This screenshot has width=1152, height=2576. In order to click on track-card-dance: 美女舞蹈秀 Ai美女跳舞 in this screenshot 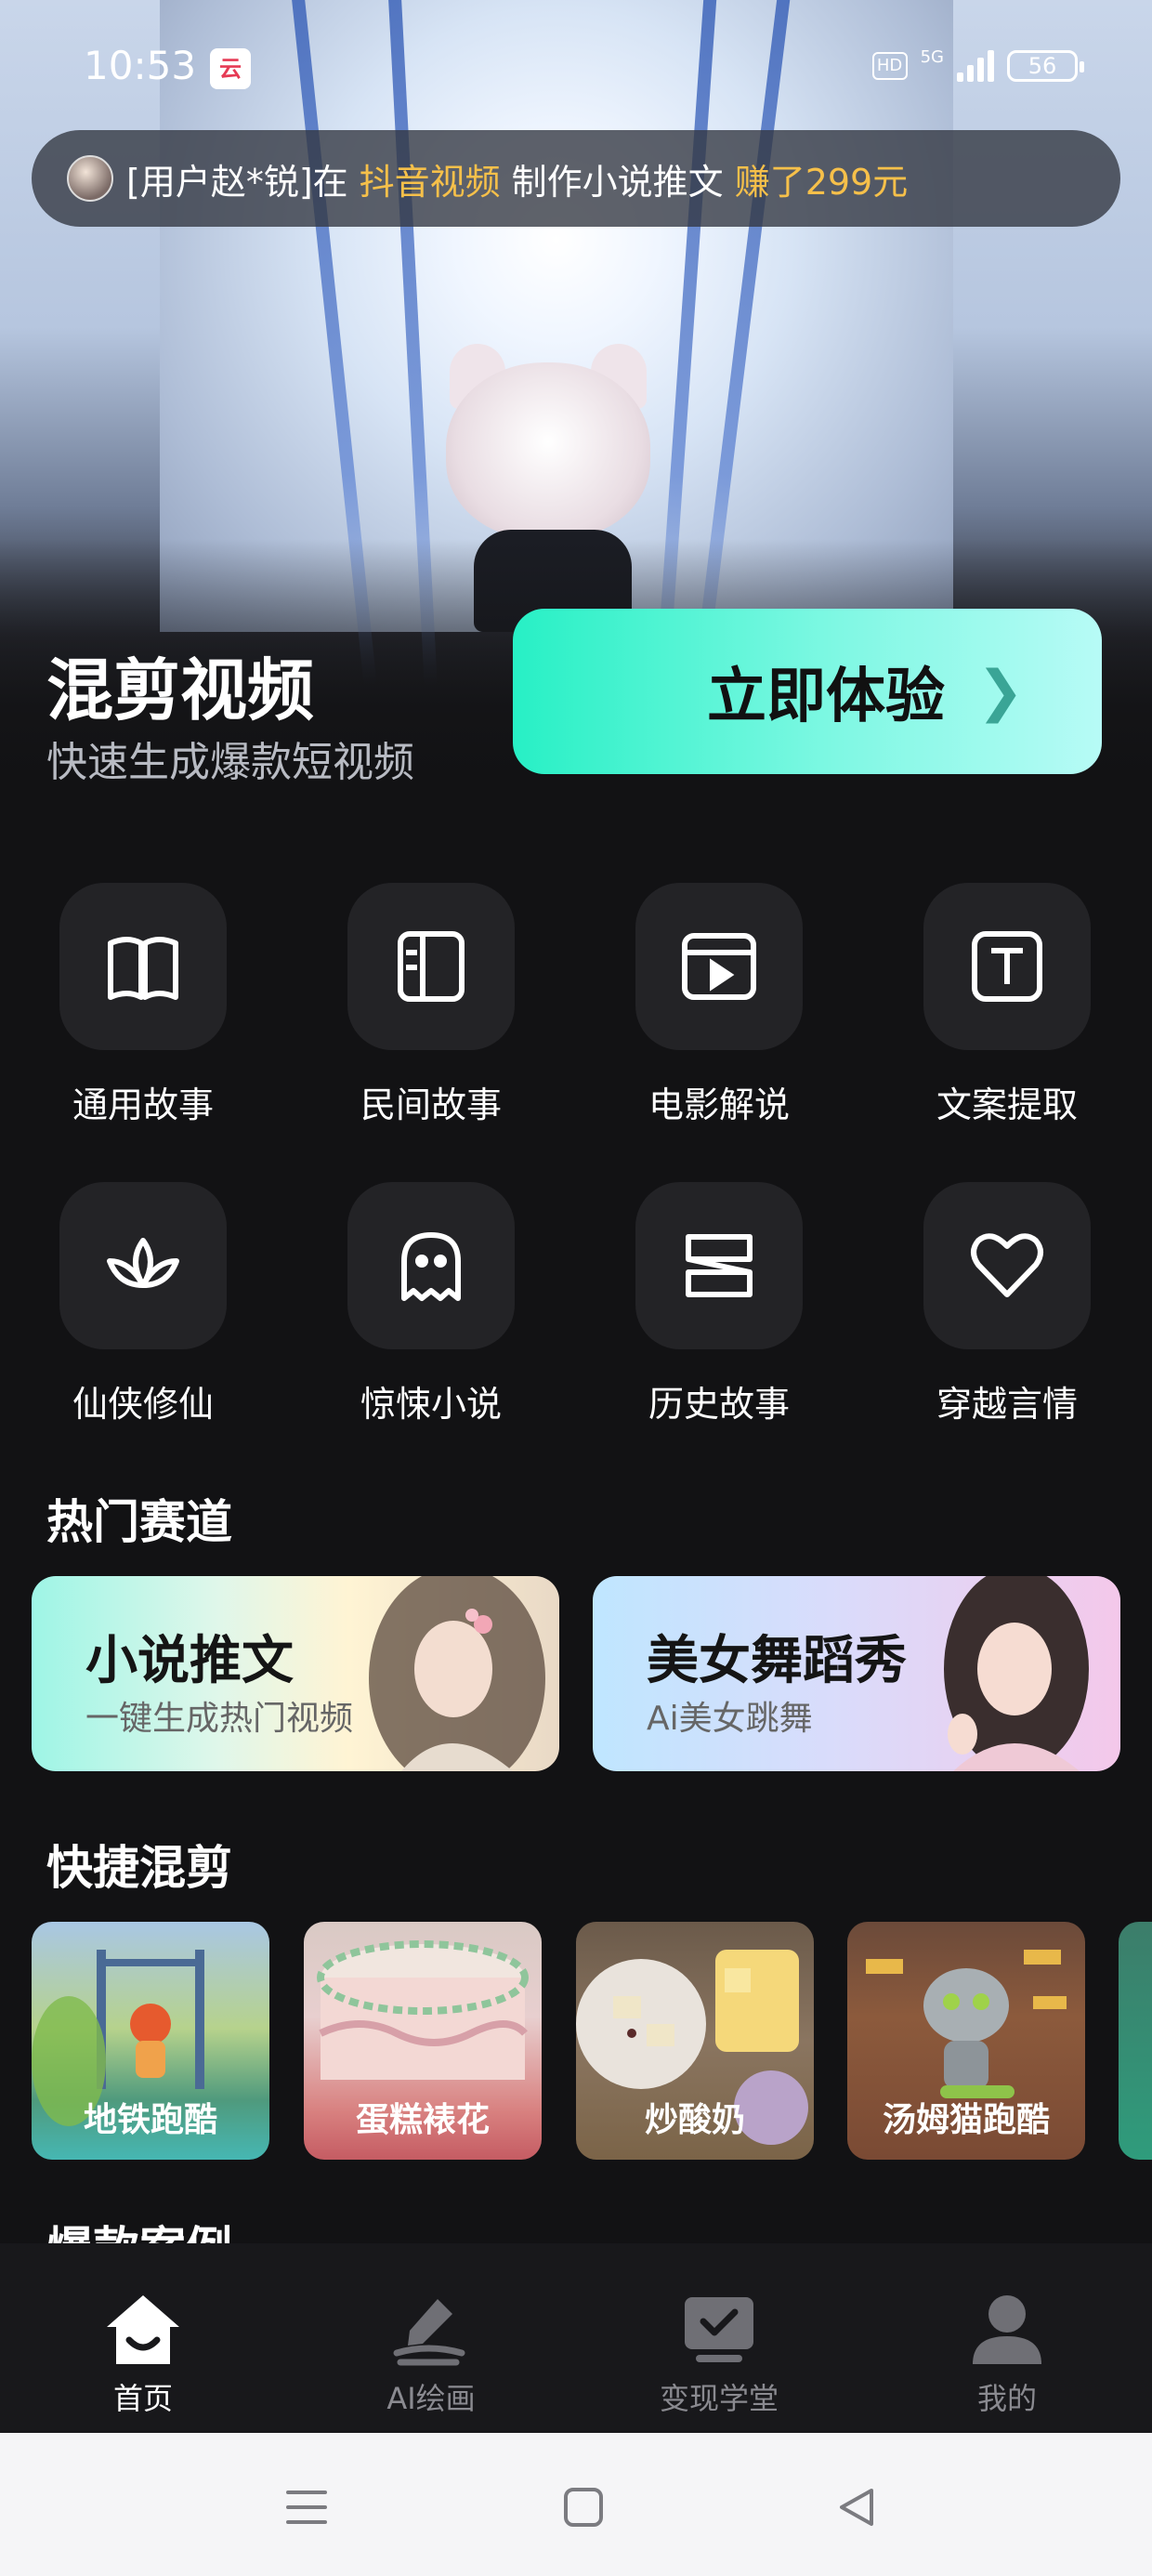, I will do `click(856, 1673)`.